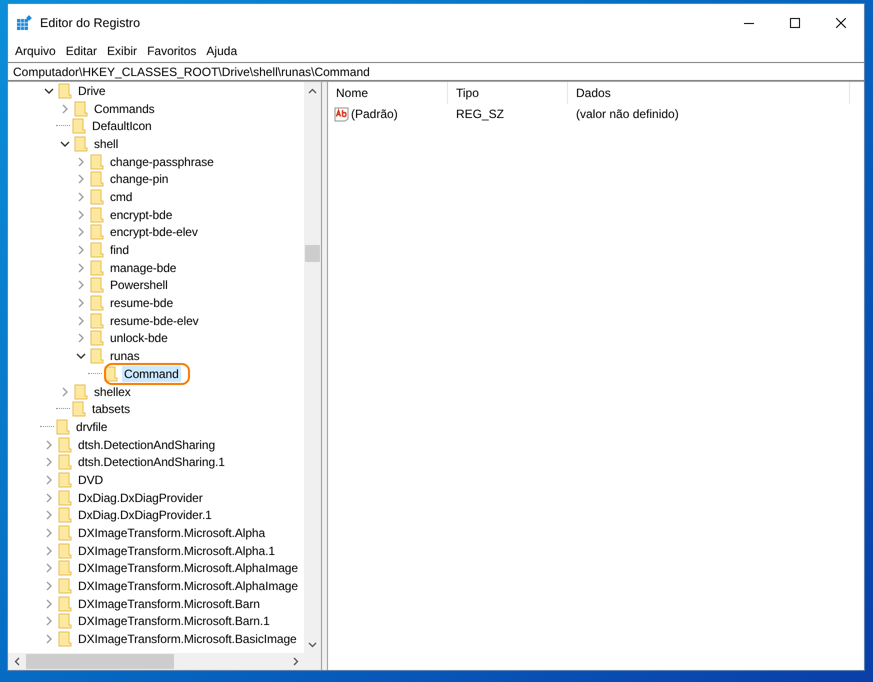 Image resolution: width=873 pixels, height=682 pixels. I want to click on tree-item: DxDiag.DxDiagProvider, so click(140, 498).